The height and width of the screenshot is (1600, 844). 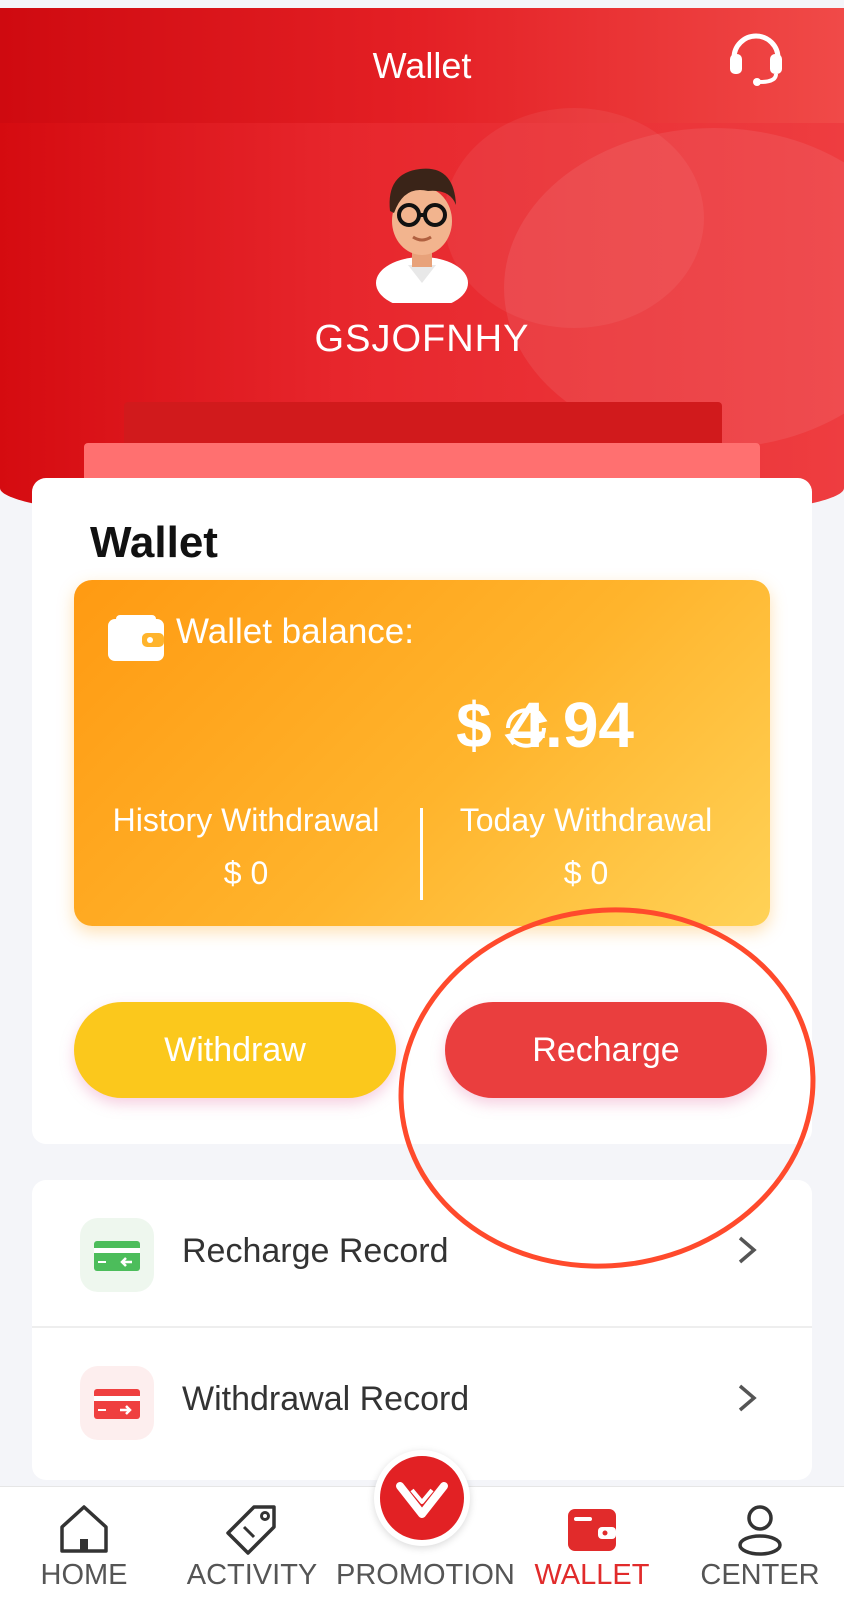 I want to click on today-withdrawal: Today Withdrawal $ 0, so click(x=586, y=847).